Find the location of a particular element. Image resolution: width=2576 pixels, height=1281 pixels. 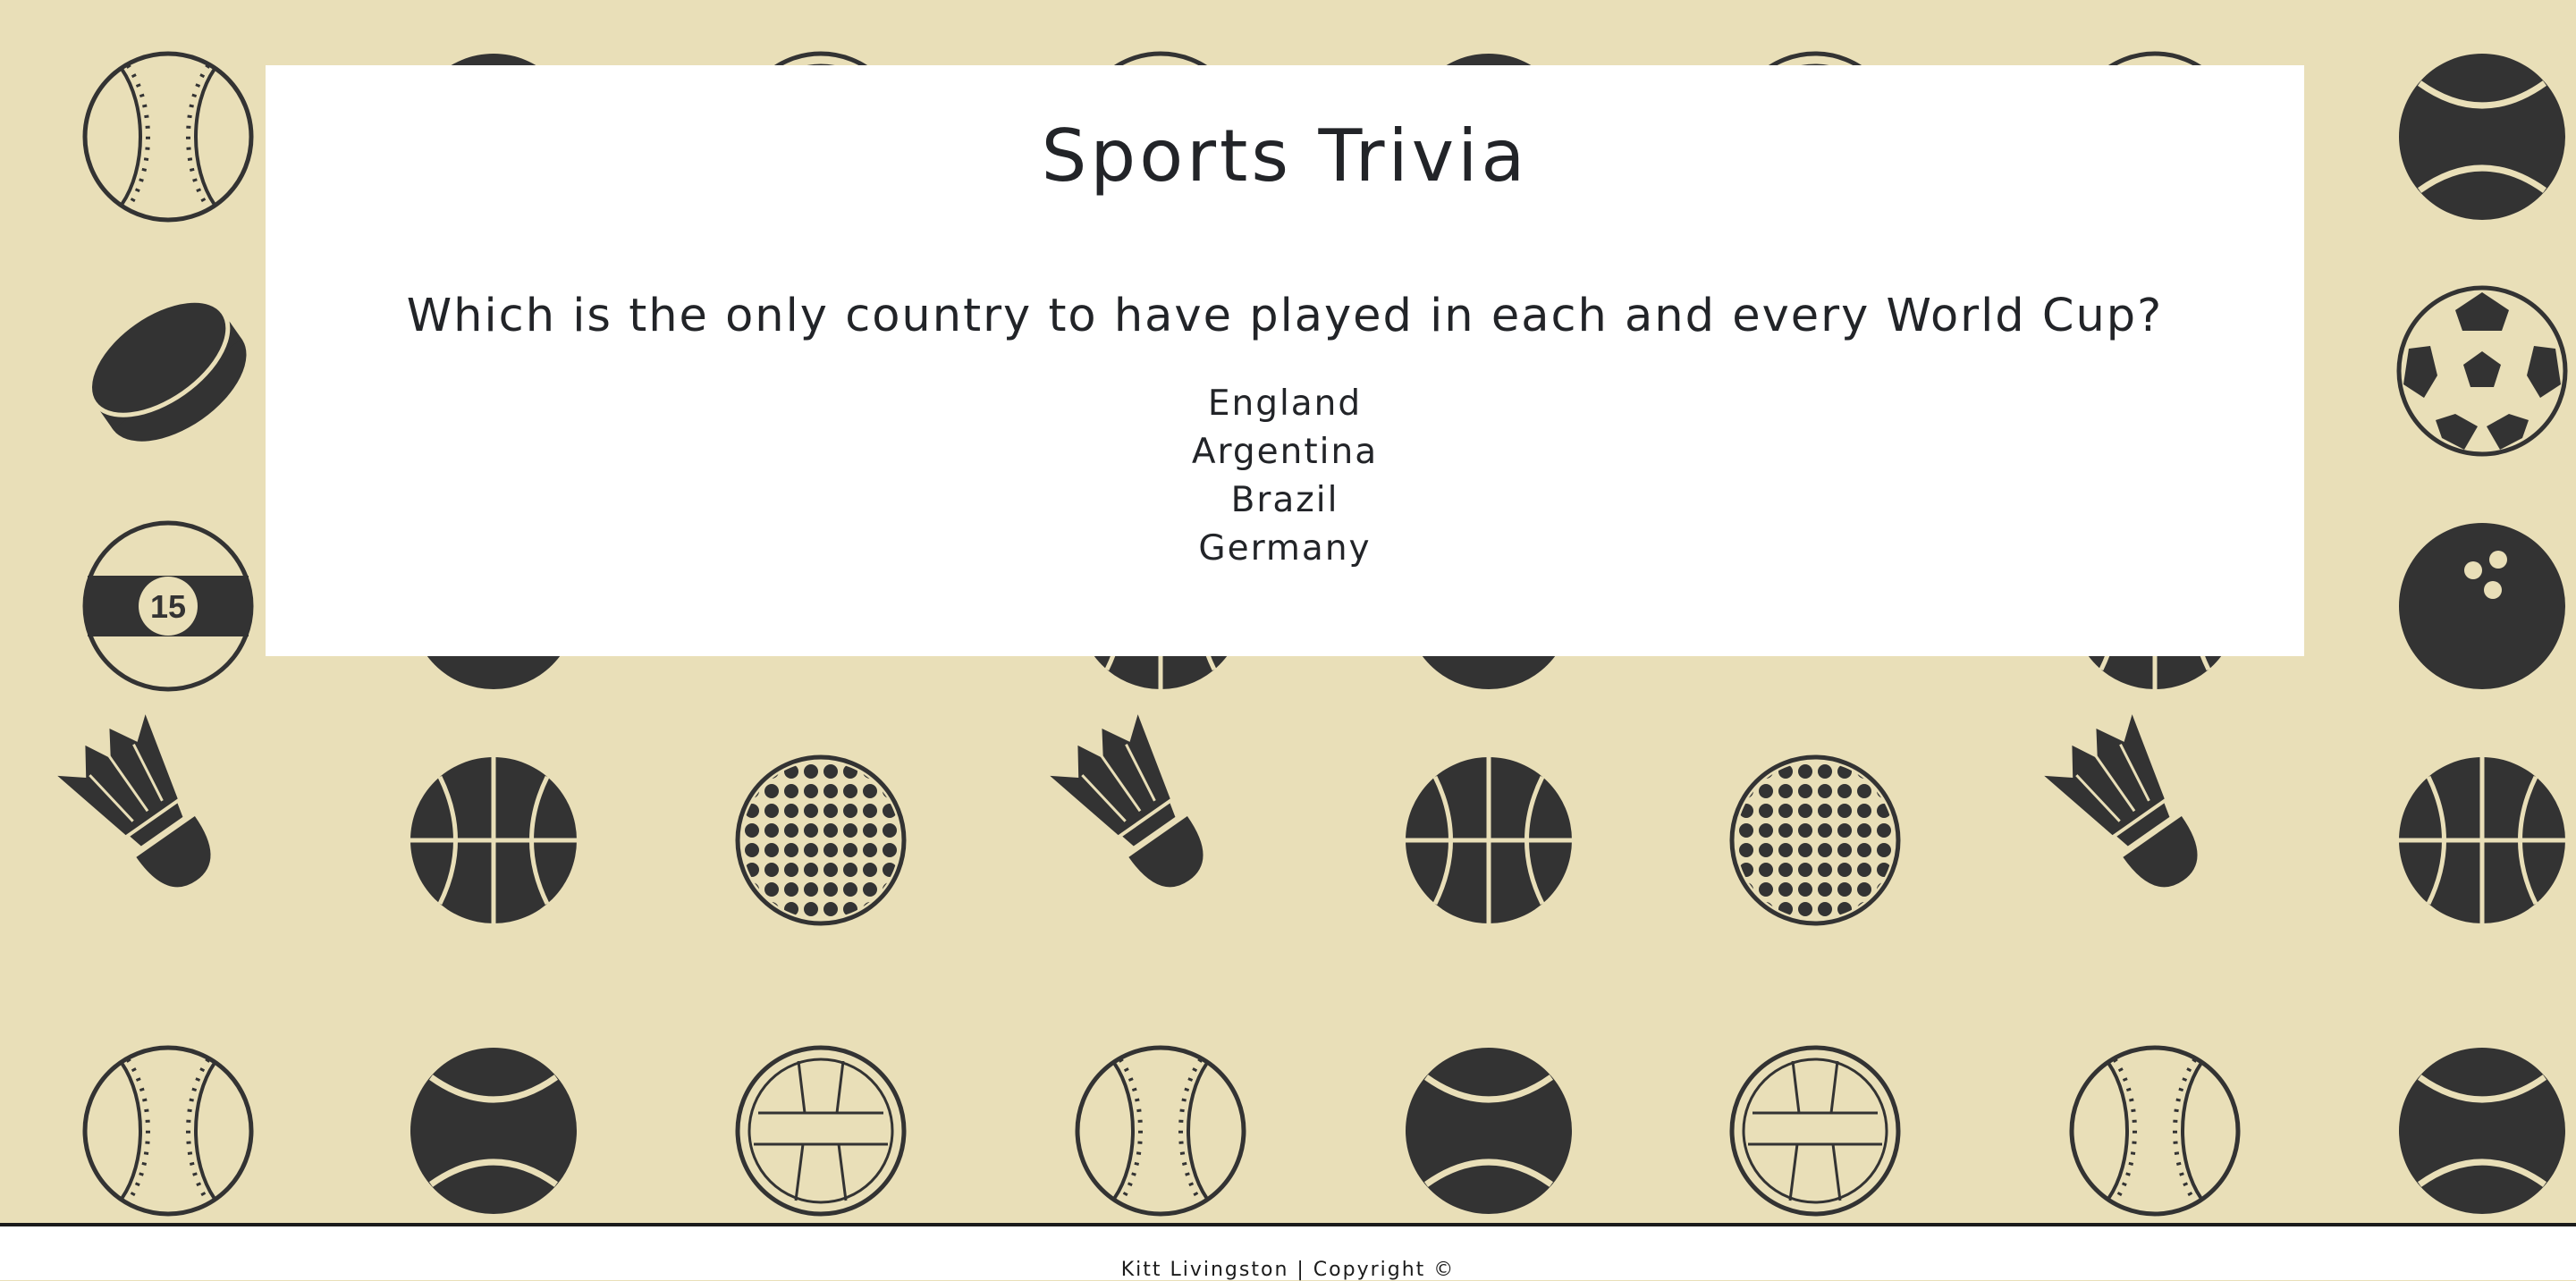

soccer-ball-icon is located at coordinates (2482, 371).